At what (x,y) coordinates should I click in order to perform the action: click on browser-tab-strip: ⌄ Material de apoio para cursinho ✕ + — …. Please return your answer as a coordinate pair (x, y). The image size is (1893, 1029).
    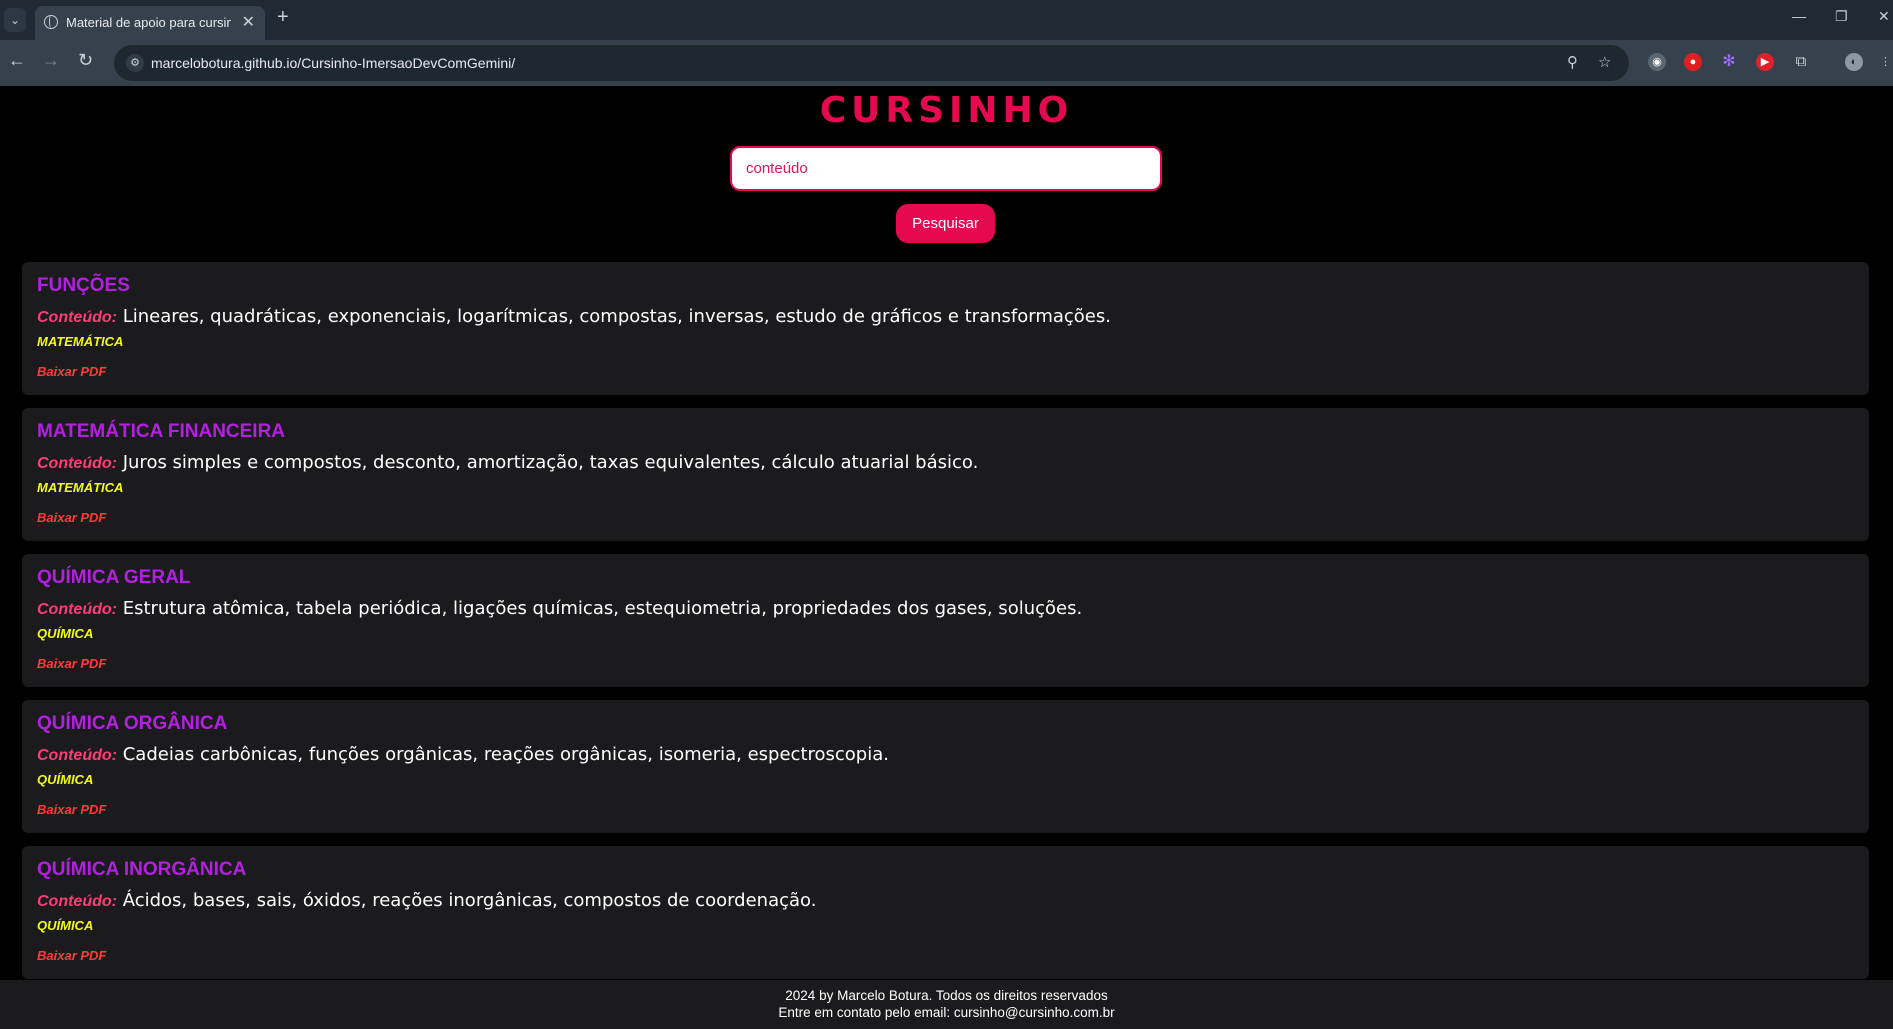
    Looking at the image, I should click on (946, 20).